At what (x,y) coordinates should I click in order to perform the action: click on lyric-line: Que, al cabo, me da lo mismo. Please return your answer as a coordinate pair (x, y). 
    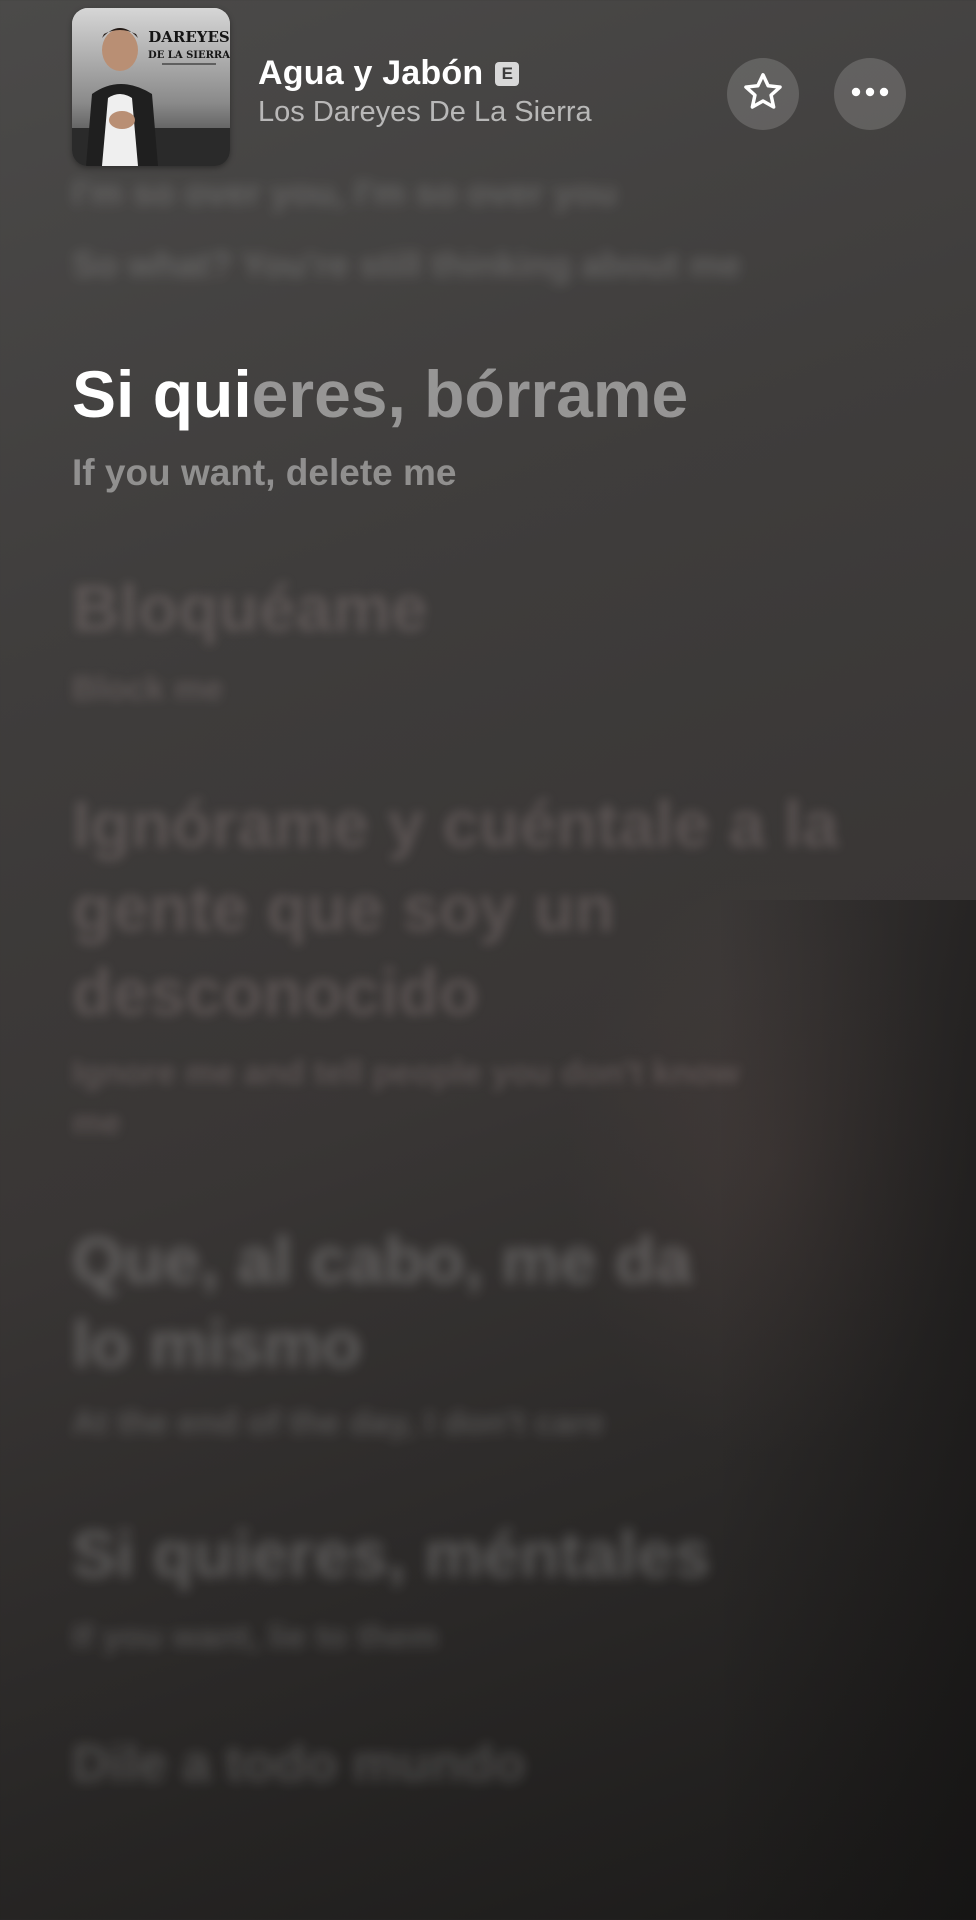
    Looking at the image, I should click on (397, 1302).